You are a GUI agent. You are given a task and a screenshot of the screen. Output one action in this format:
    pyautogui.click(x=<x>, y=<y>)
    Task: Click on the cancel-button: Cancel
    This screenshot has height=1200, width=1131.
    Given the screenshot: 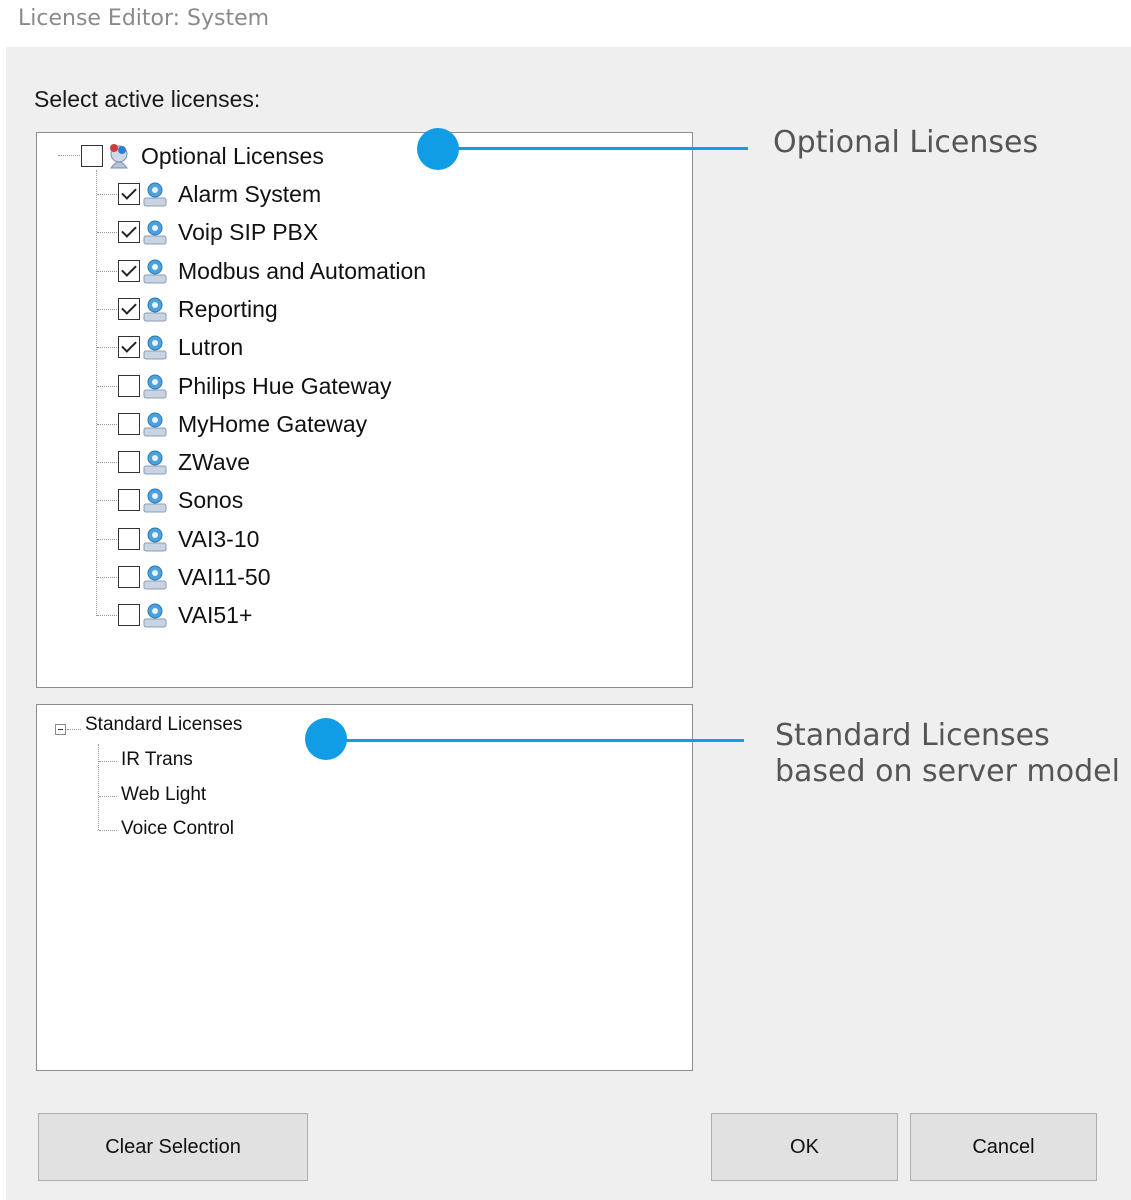 What is the action you would take?
    pyautogui.click(x=1003, y=1147)
    